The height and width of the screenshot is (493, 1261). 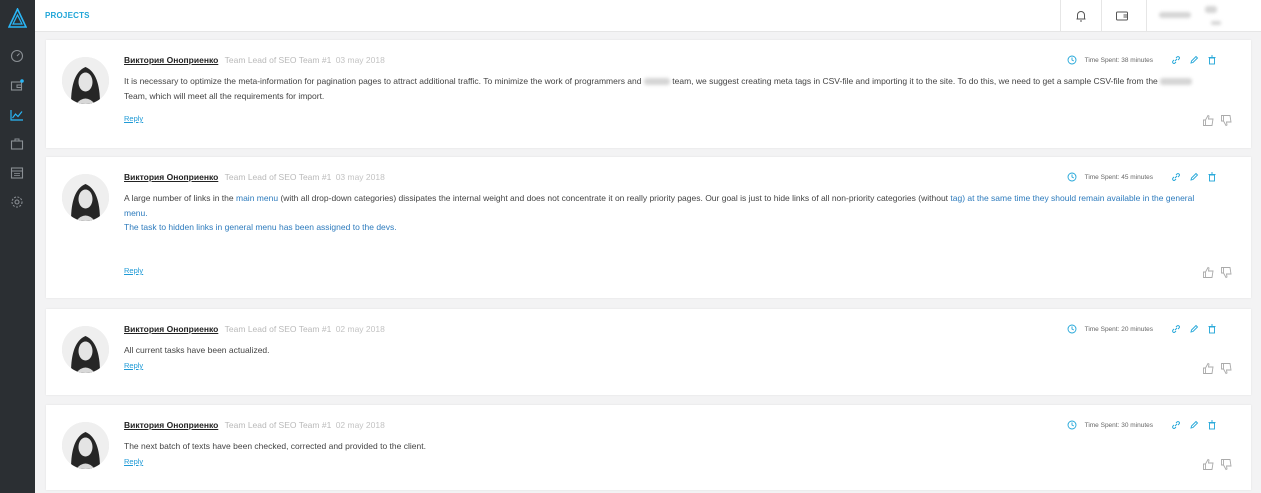 What do you see at coordinates (1216, 23) in the screenshot?
I see `user-role-blurred` at bounding box center [1216, 23].